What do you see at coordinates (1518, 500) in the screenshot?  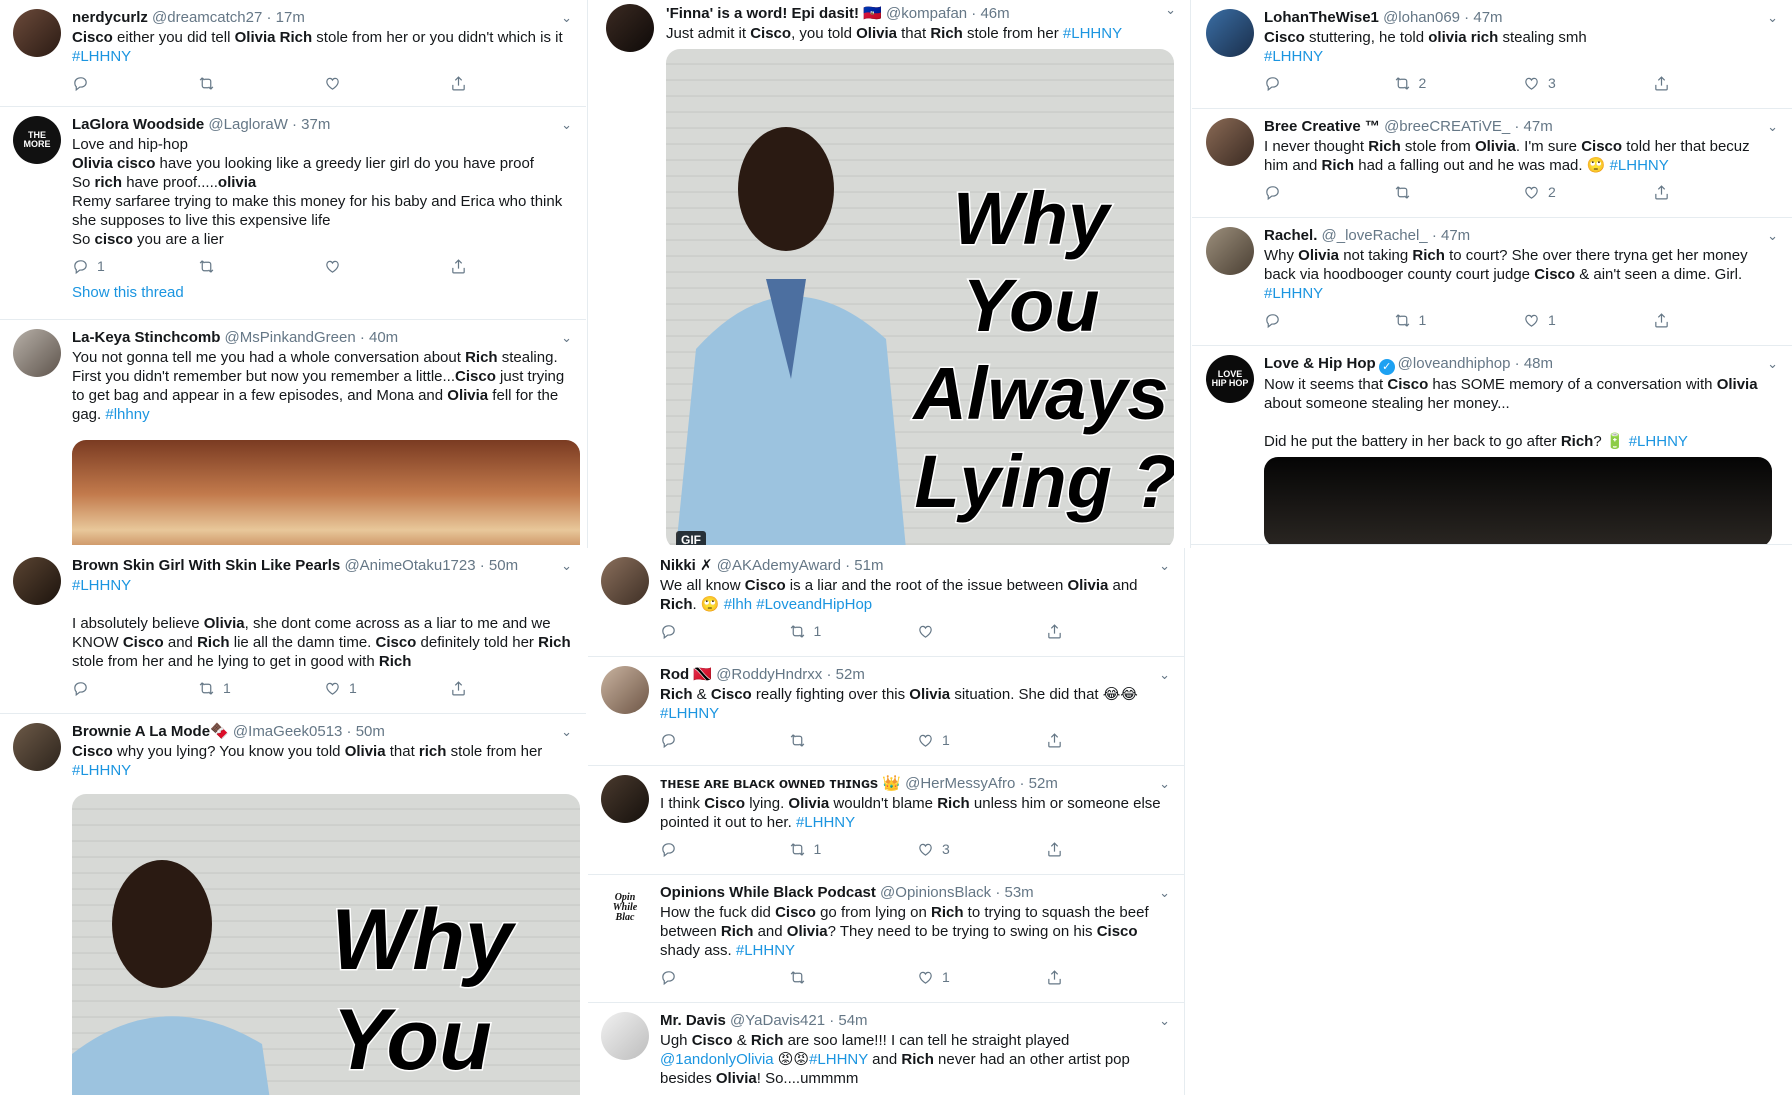 I see `tweet-video` at bounding box center [1518, 500].